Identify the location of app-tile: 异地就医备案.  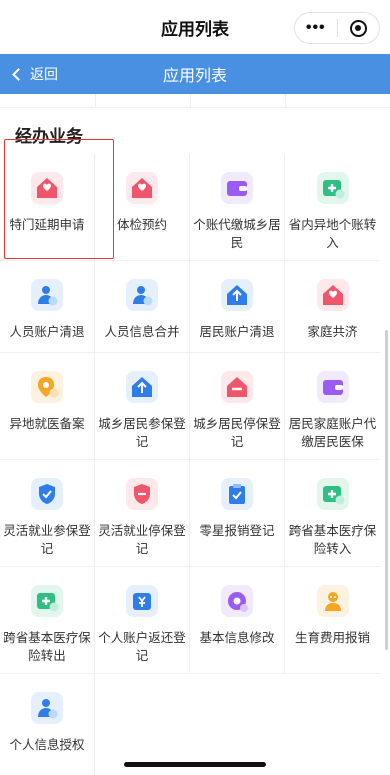
(47, 406).